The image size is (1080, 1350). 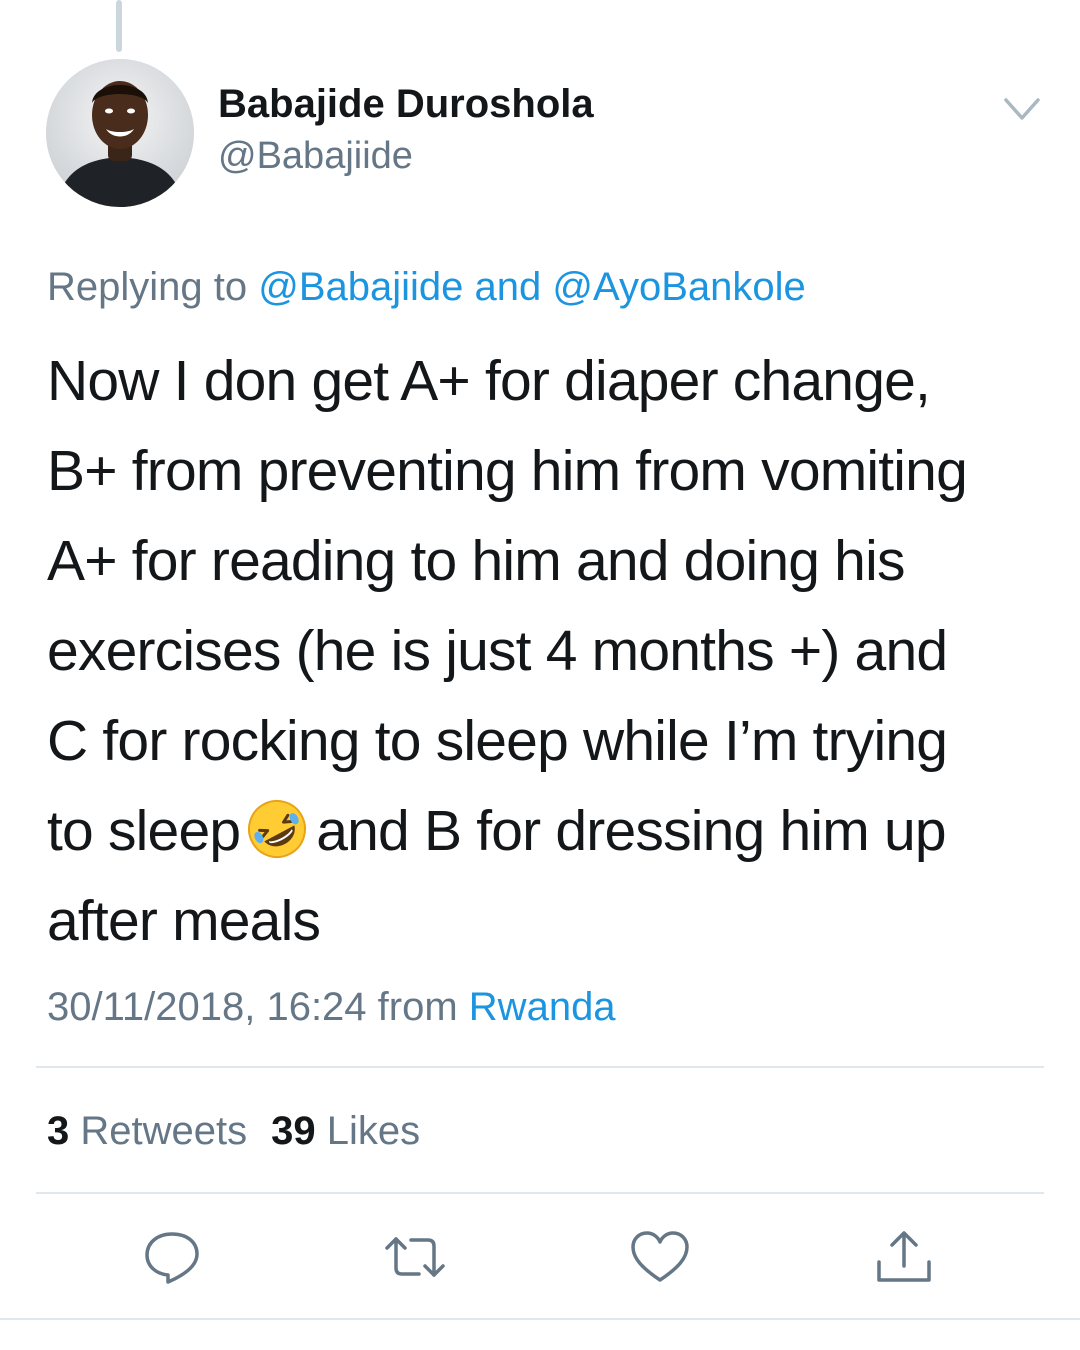 What do you see at coordinates (207, 1007) in the screenshot?
I see `tweet-timestamp: 30/11/2018, 16:24` at bounding box center [207, 1007].